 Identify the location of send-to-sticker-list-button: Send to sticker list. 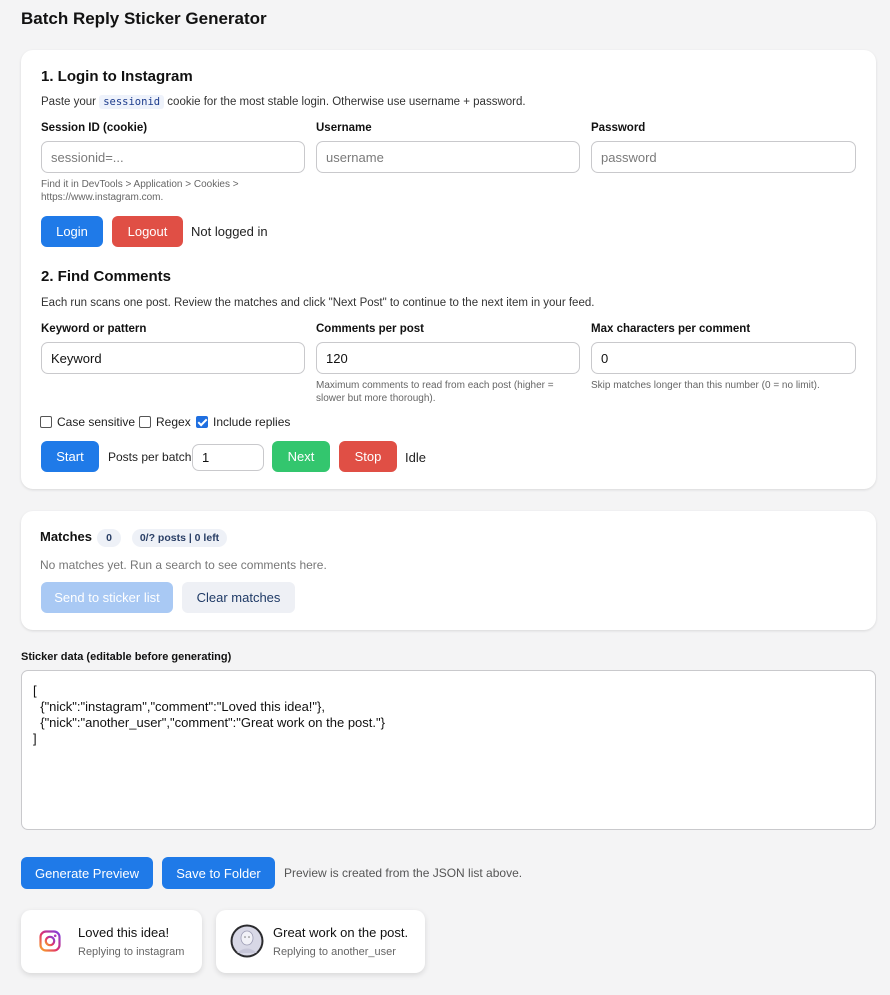
(107, 597).